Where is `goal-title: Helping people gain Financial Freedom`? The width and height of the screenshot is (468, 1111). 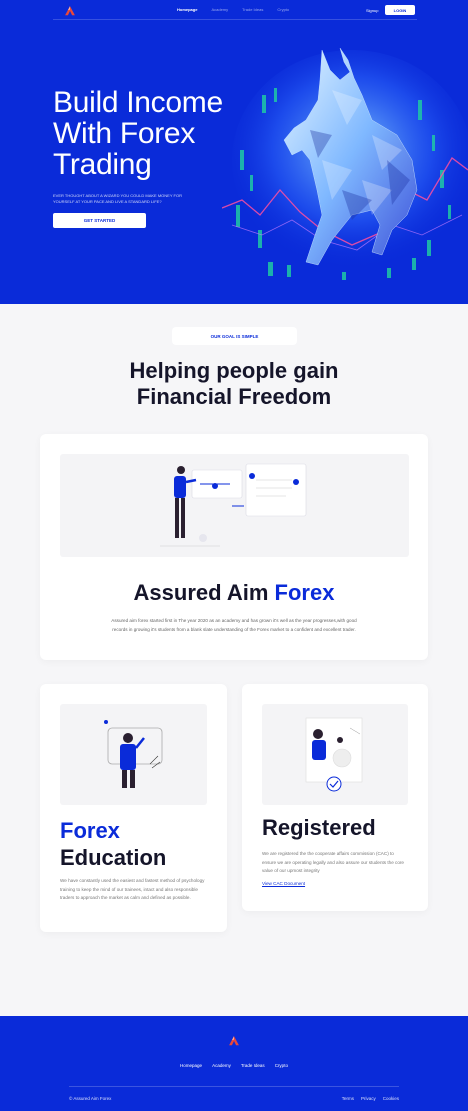 goal-title: Helping people gain Financial Freedom is located at coordinates (234, 383).